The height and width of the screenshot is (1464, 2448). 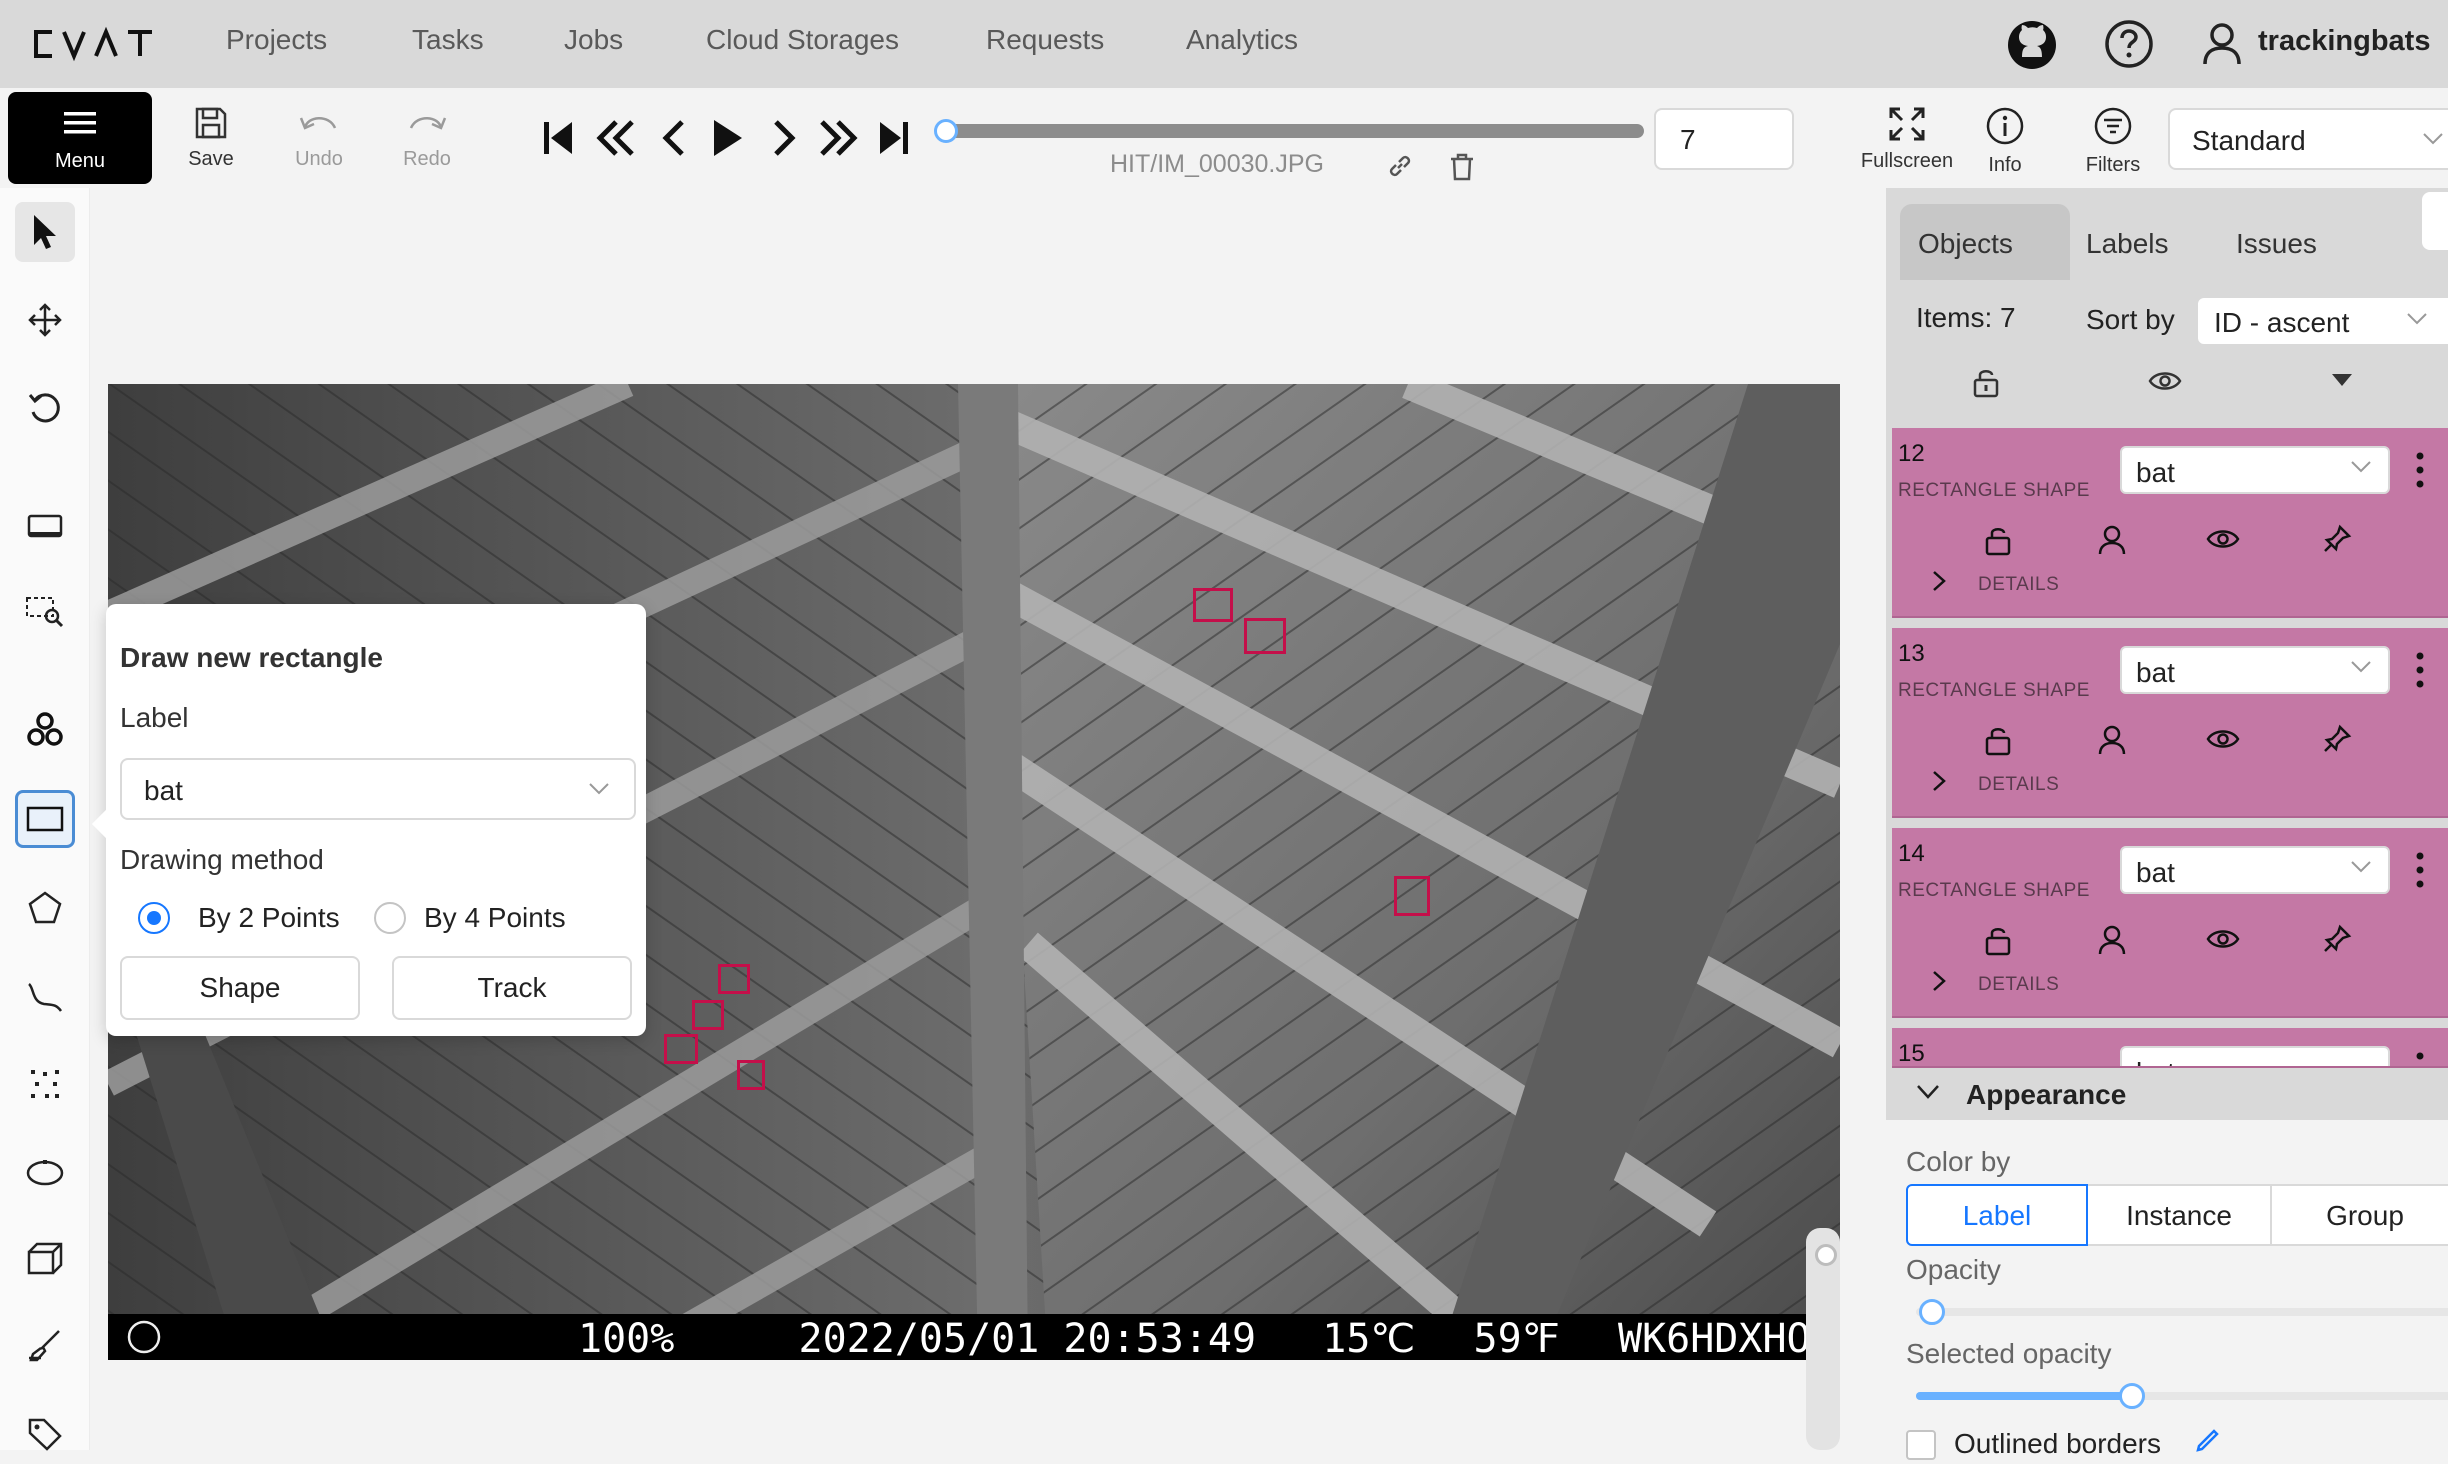 What do you see at coordinates (838, 138) in the screenshot?
I see `forward-step-icon` at bounding box center [838, 138].